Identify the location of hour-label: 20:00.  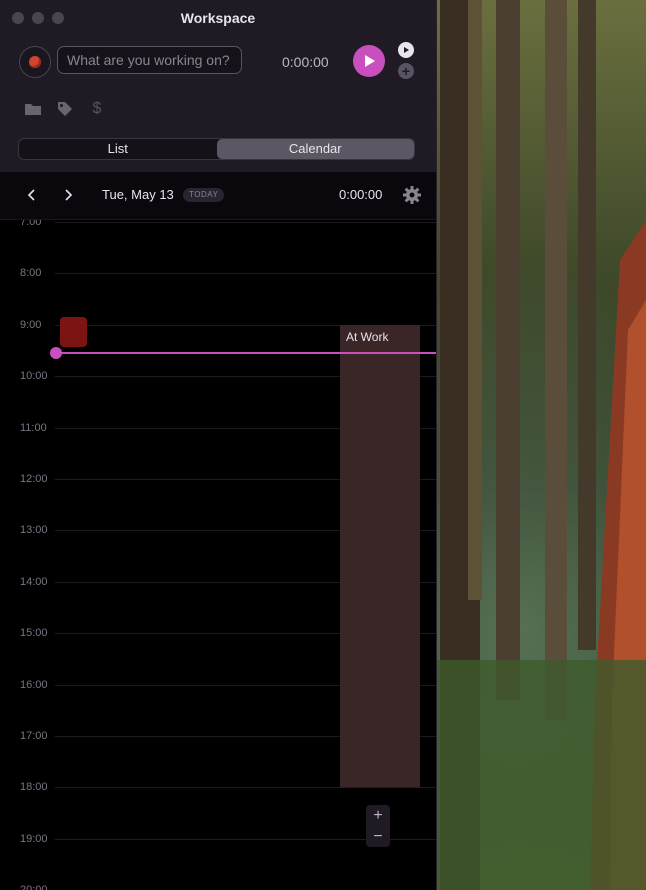
(34, 887).